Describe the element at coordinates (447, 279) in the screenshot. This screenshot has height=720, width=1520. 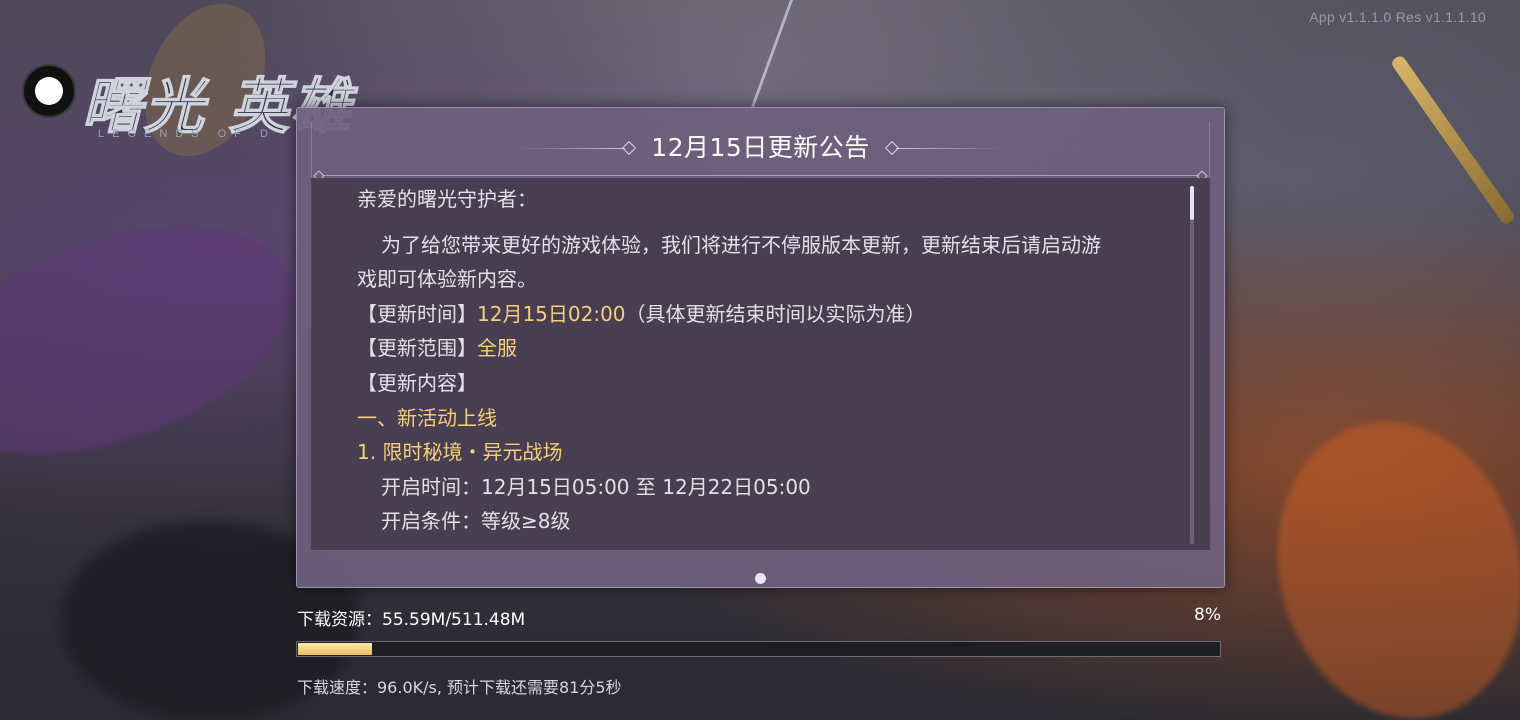
I see `intro-text: 戏即可体验新内容。` at that location.